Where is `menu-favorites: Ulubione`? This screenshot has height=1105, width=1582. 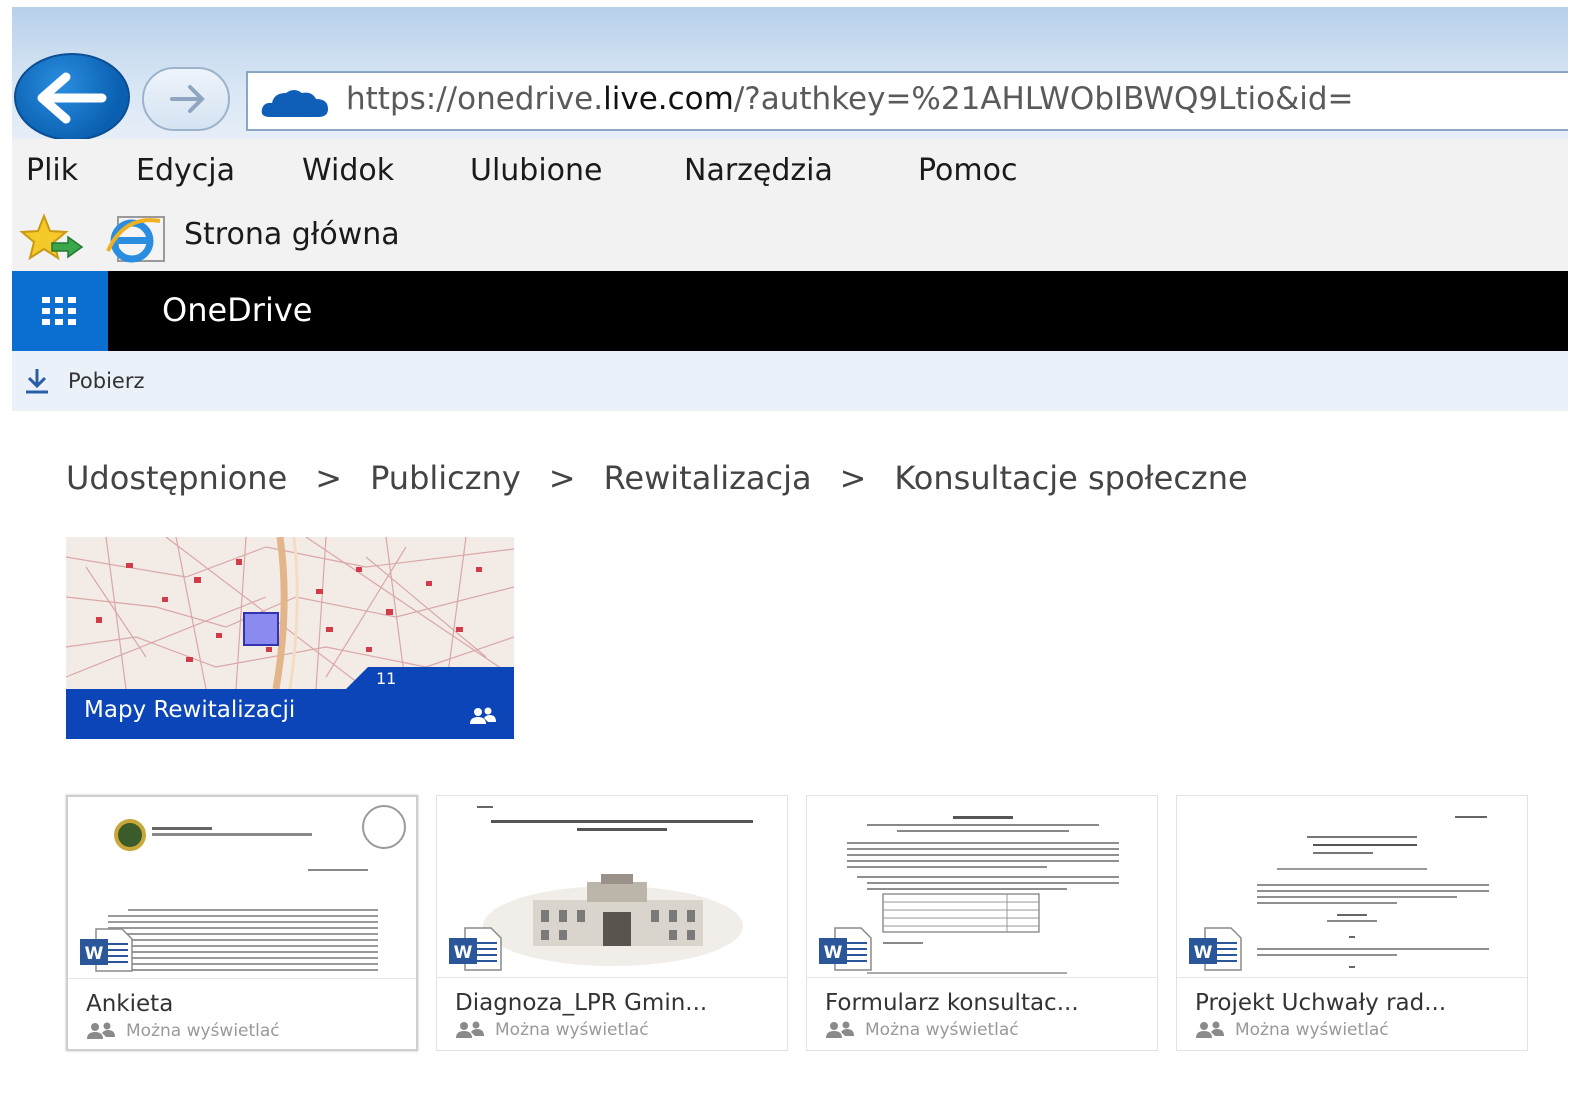 menu-favorites: Ulubione is located at coordinates (536, 170).